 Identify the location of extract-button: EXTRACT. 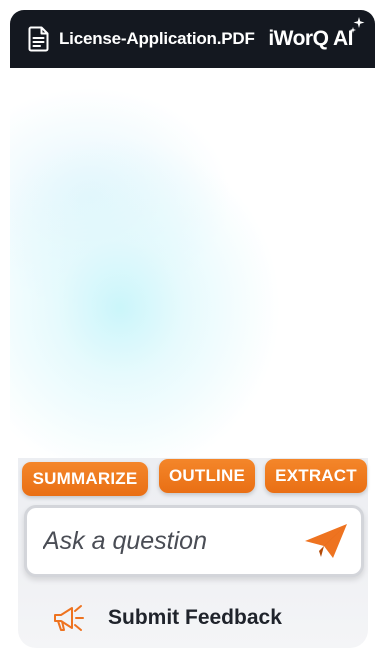
(316, 476).